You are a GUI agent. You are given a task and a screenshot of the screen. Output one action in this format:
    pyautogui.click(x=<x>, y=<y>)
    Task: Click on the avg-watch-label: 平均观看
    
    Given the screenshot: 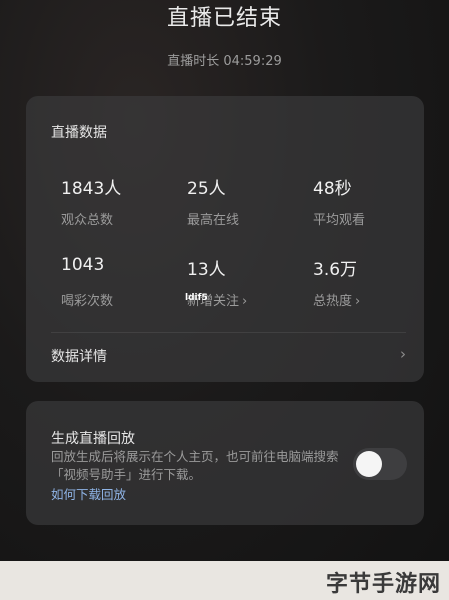 What is the action you would take?
    pyautogui.click(x=339, y=220)
    